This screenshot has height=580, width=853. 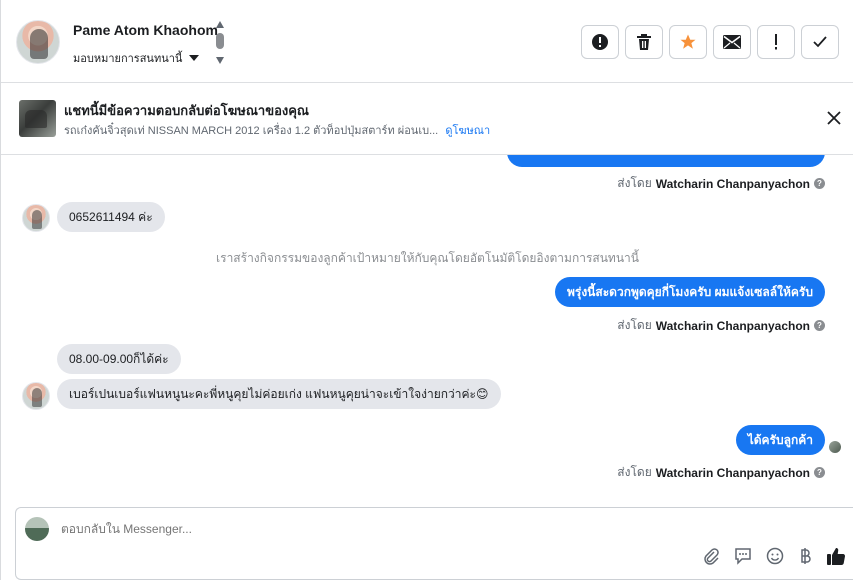 What do you see at coordinates (145, 30) in the screenshot?
I see `contact-name: Pame Atom Khaohom` at bounding box center [145, 30].